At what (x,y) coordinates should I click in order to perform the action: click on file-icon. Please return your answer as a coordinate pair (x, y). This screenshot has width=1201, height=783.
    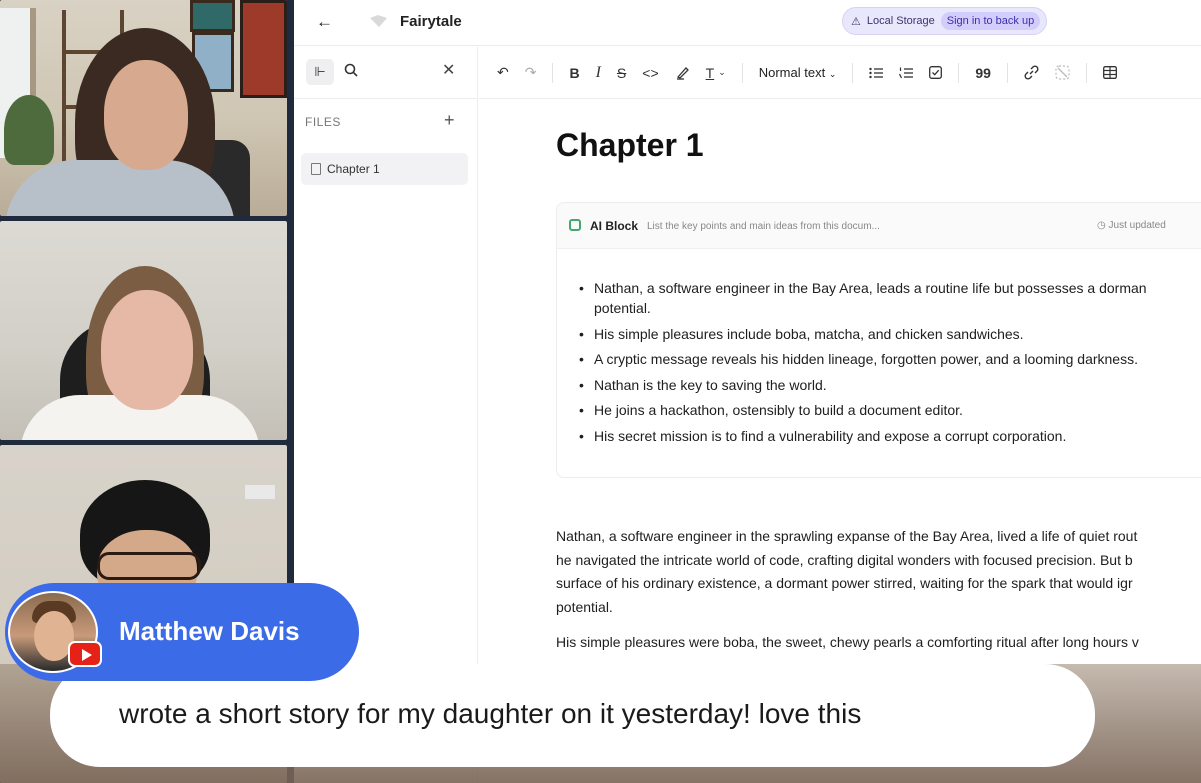
    Looking at the image, I should click on (316, 169).